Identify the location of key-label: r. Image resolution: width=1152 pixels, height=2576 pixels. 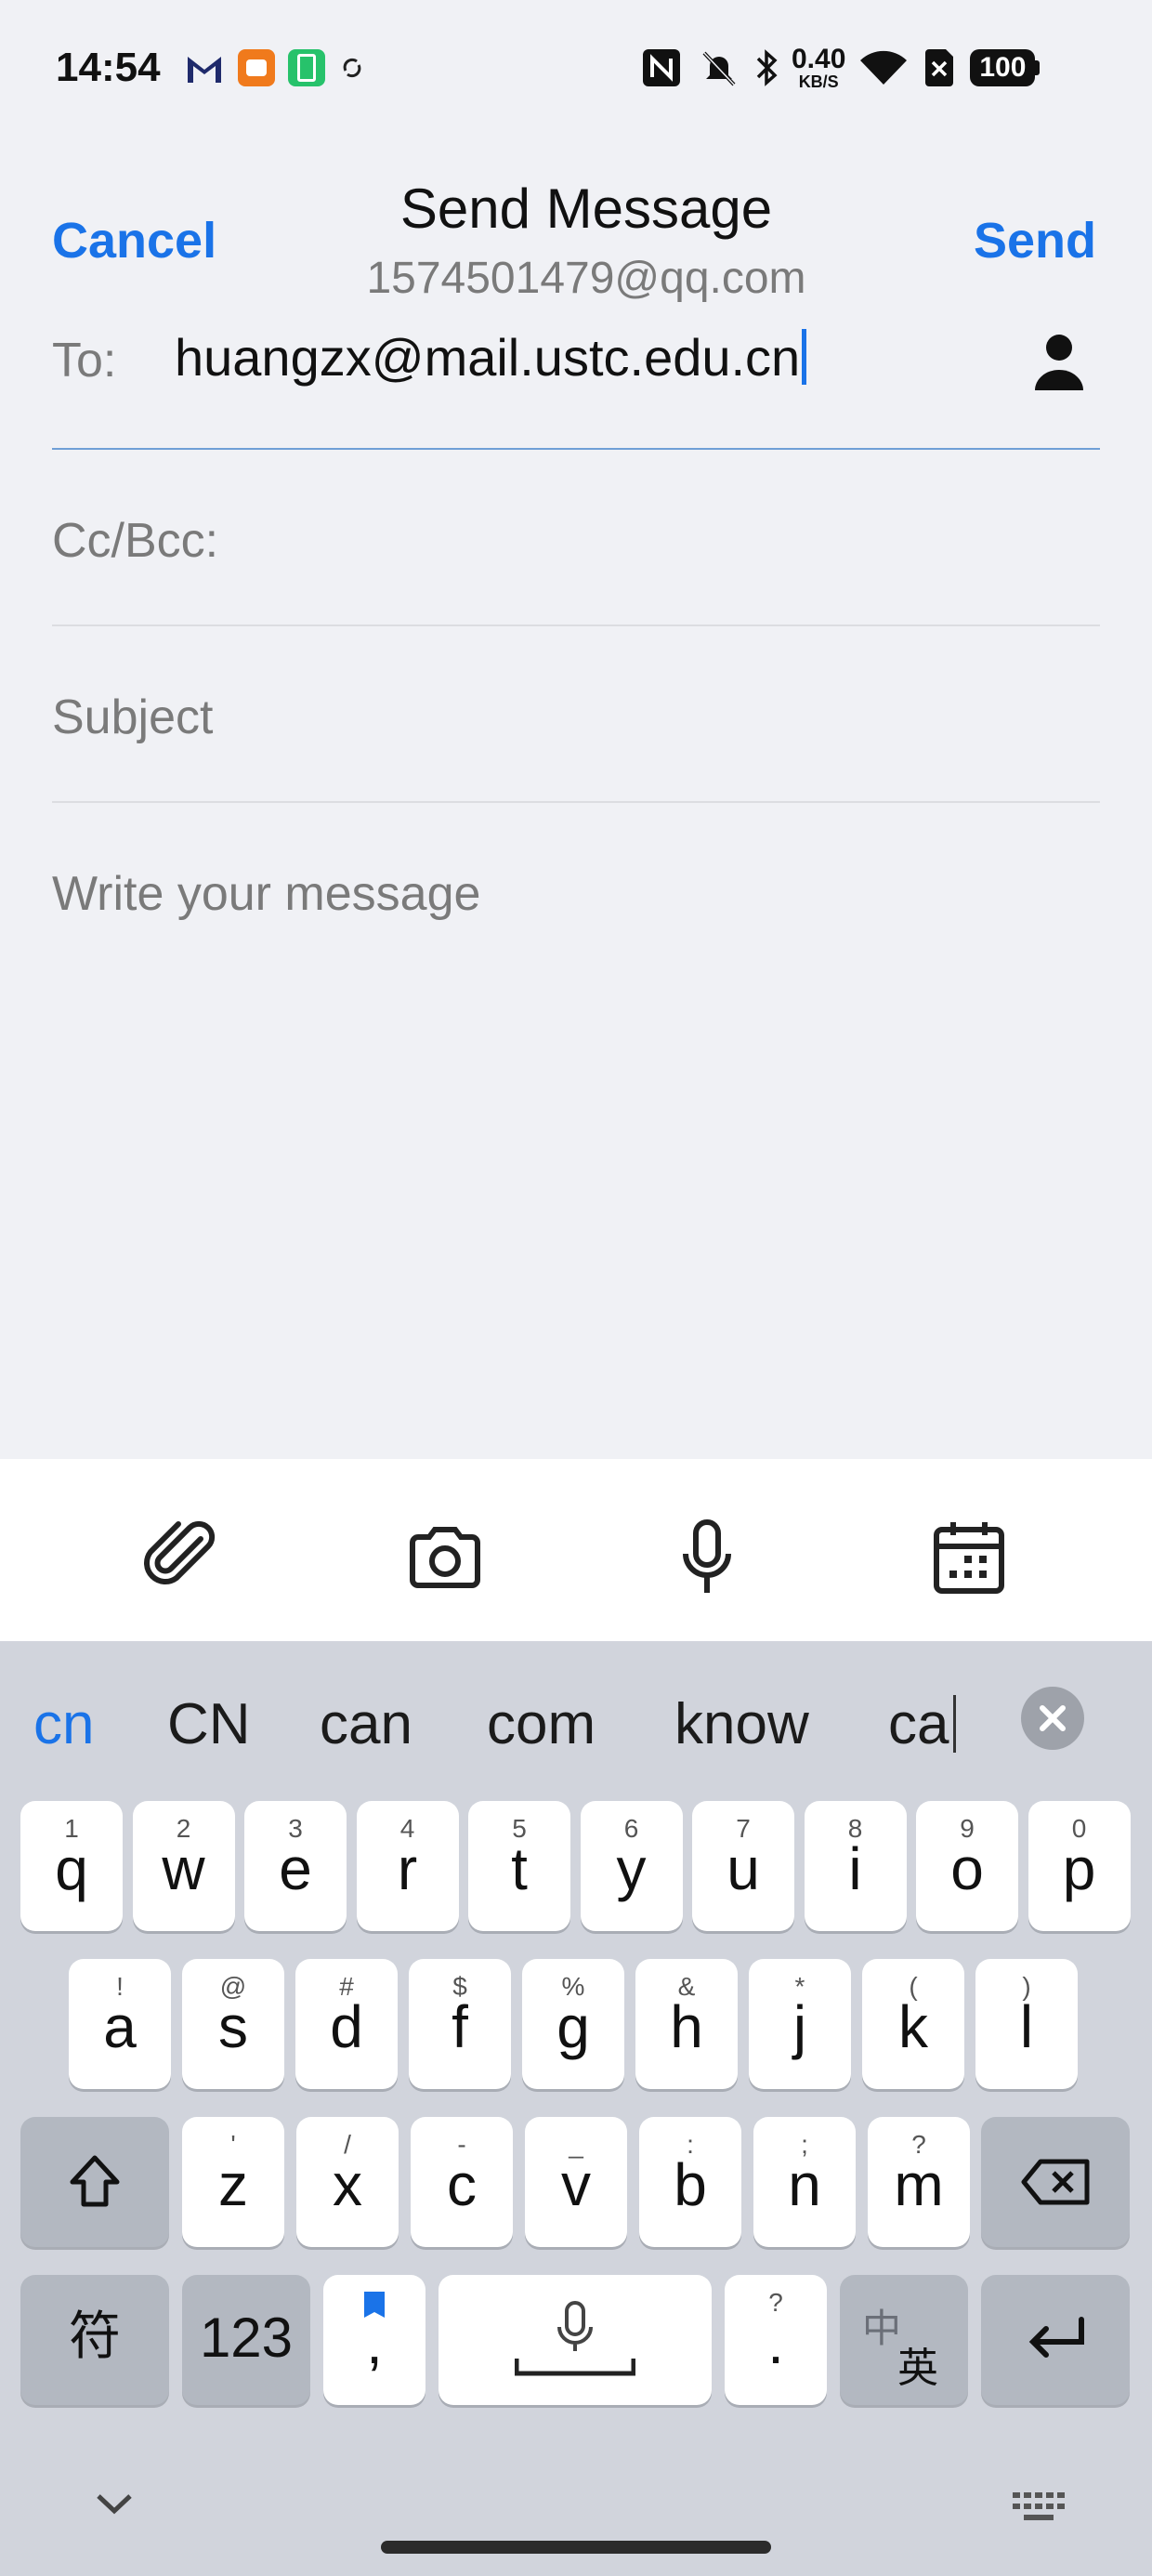
(407, 1868).